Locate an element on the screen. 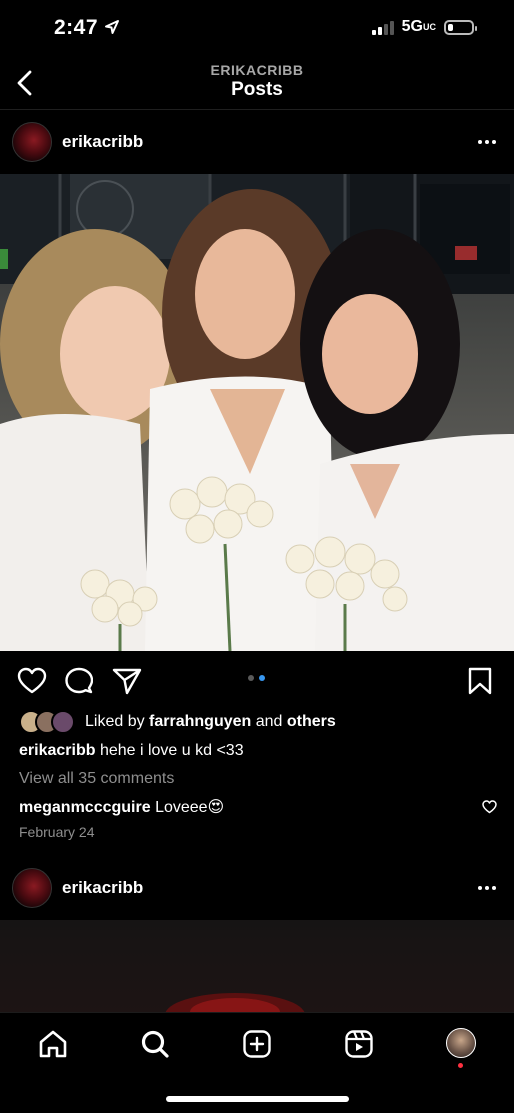 This screenshot has height=1113, width=514. likes-row: Liked by farrahnguyen and others is located at coordinates (177, 722).